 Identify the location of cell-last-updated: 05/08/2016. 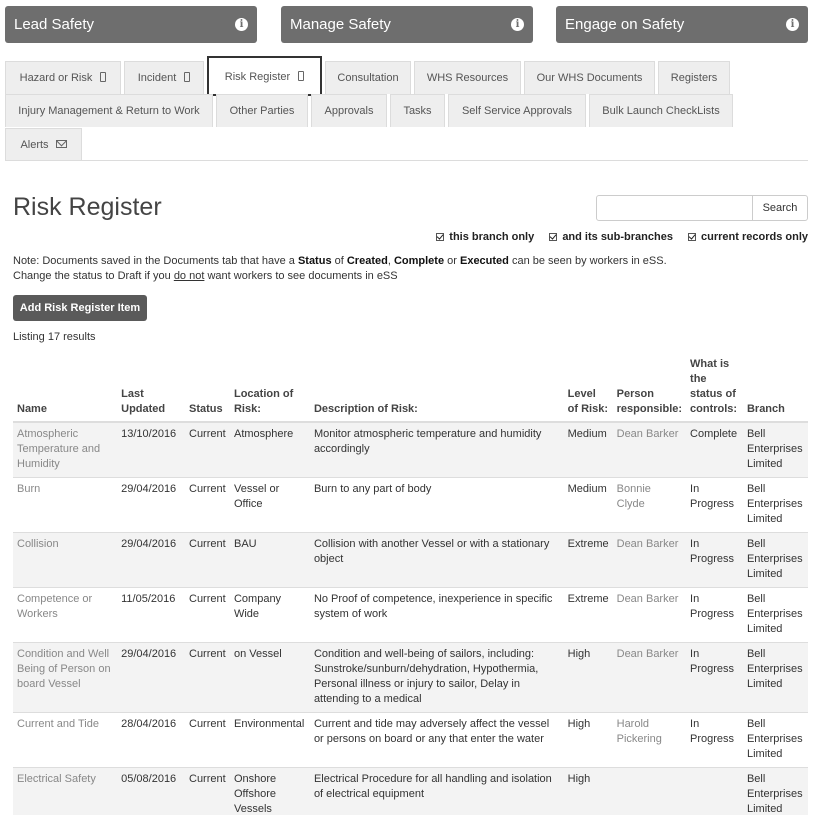
(151, 791).